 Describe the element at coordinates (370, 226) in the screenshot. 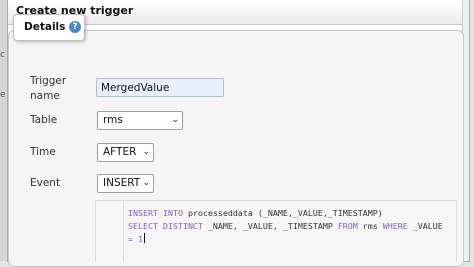

I see `code-text: rms` at that location.